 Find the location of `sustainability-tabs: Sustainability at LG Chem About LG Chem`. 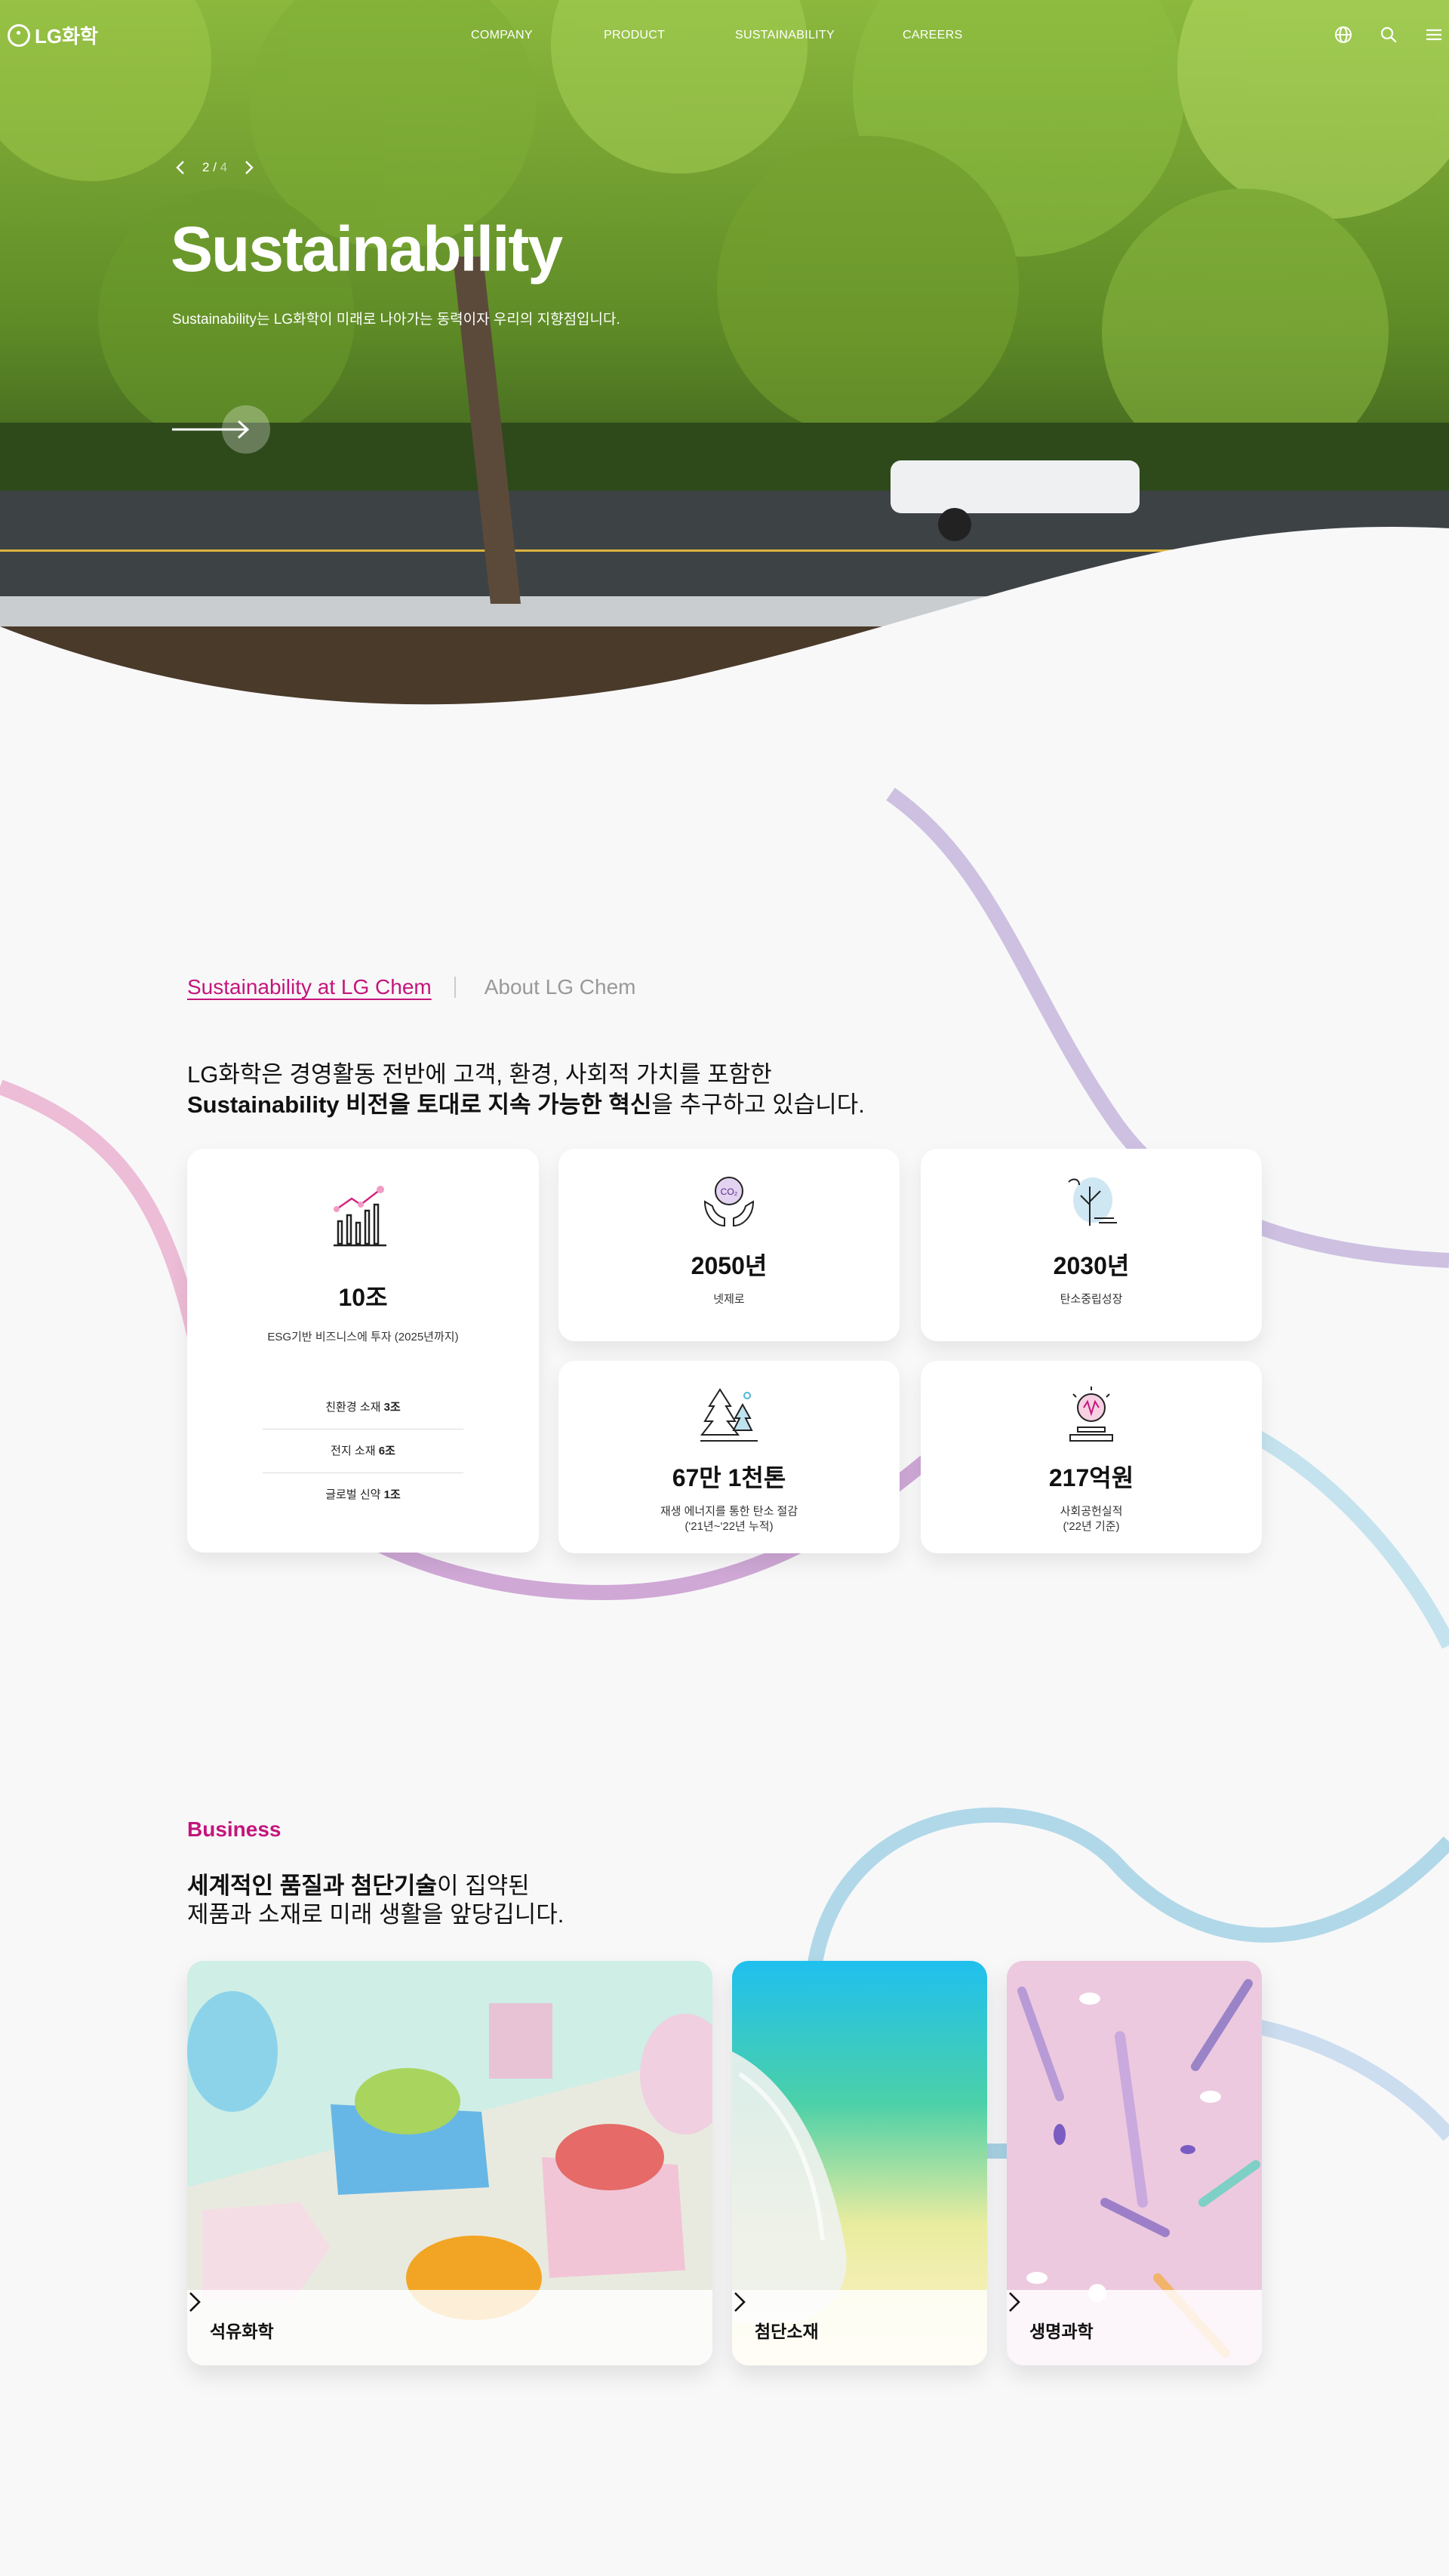

sustainability-tabs: Sustainability at LG Chem About LG Chem is located at coordinates (411, 987).